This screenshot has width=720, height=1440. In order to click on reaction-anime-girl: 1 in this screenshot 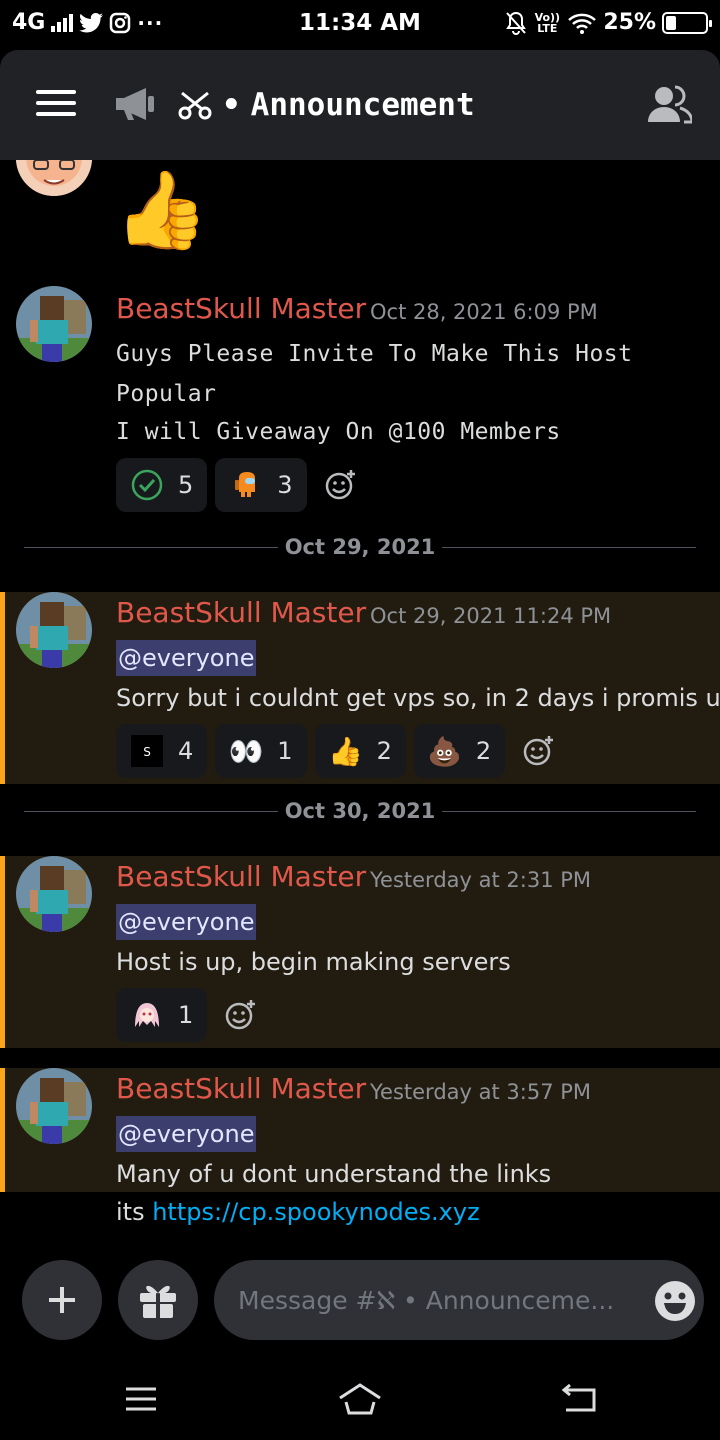, I will do `click(162, 1015)`.